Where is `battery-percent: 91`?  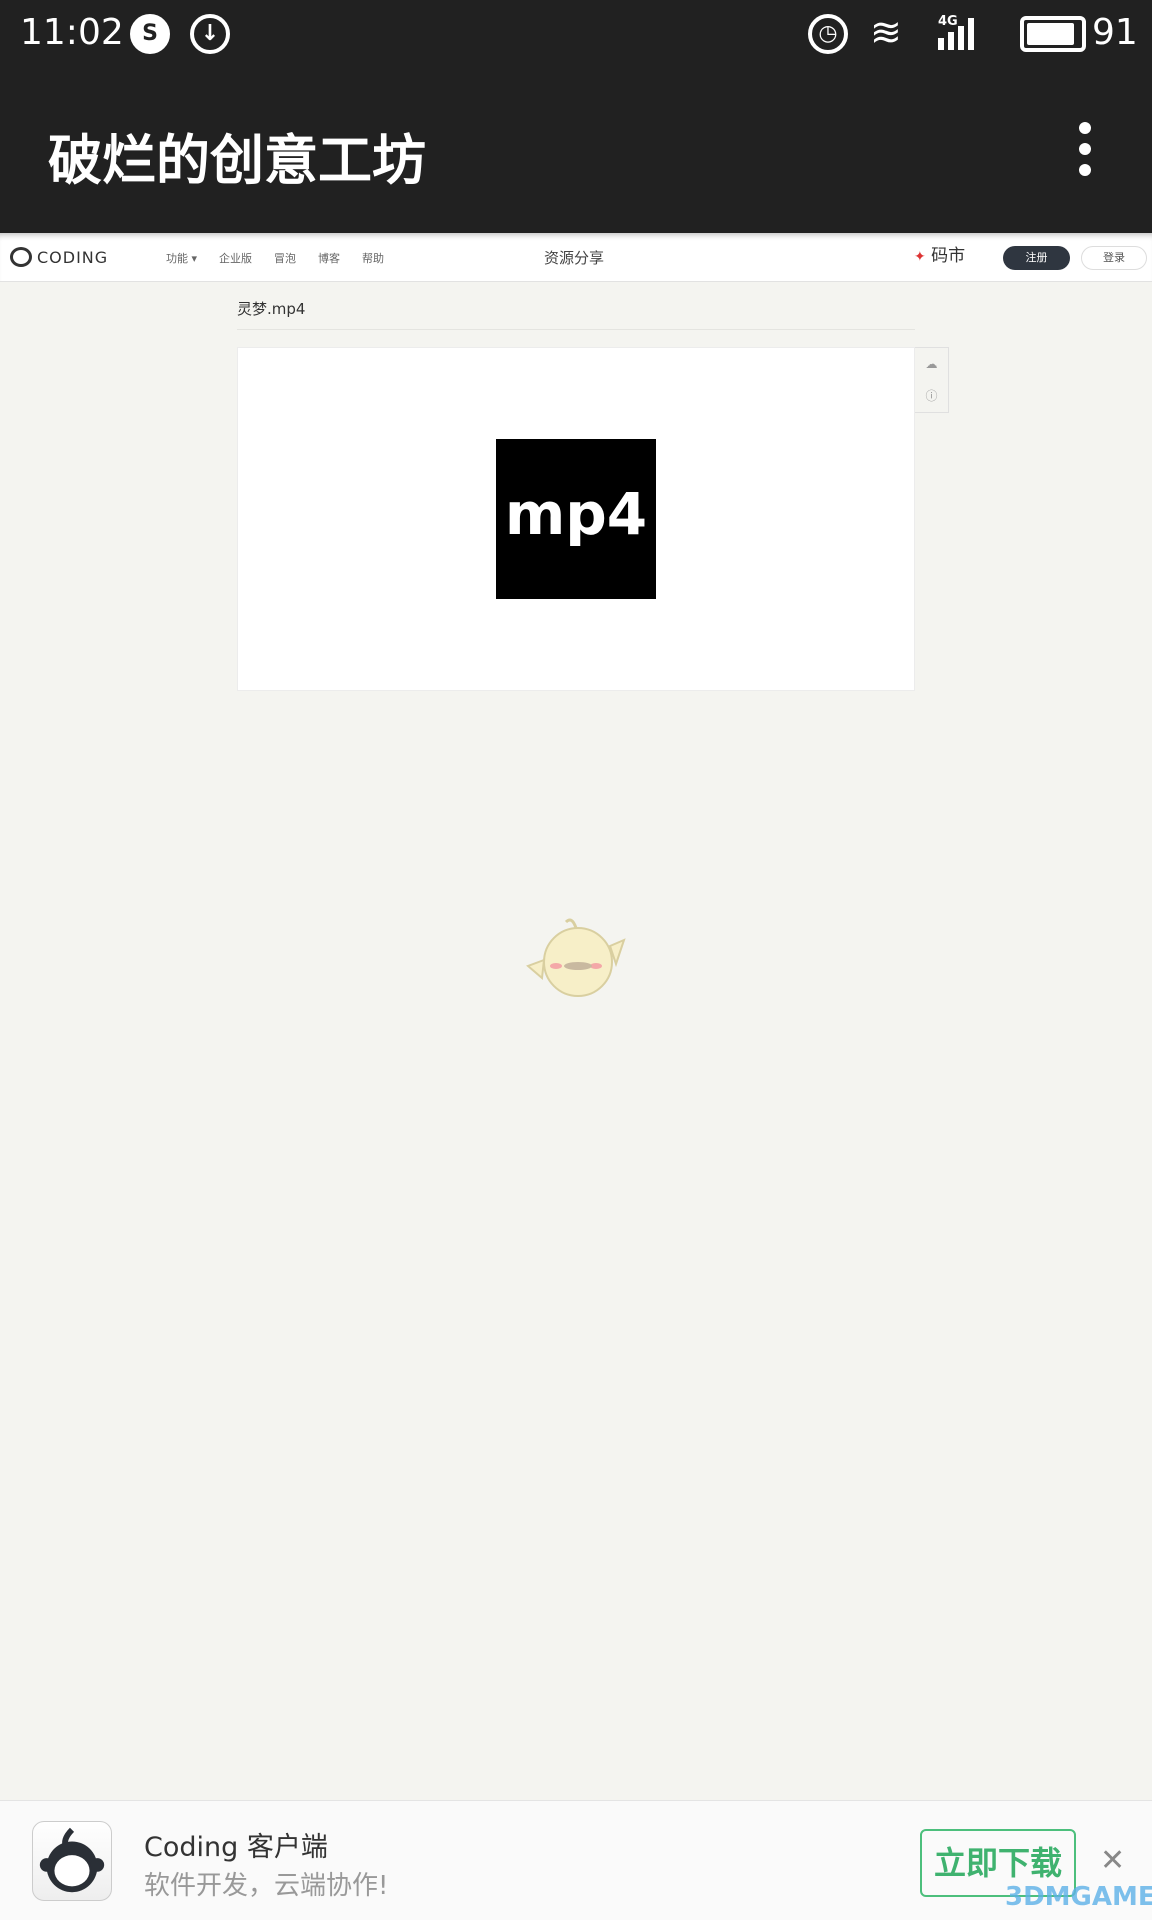 battery-percent: 91 is located at coordinates (1115, 32).